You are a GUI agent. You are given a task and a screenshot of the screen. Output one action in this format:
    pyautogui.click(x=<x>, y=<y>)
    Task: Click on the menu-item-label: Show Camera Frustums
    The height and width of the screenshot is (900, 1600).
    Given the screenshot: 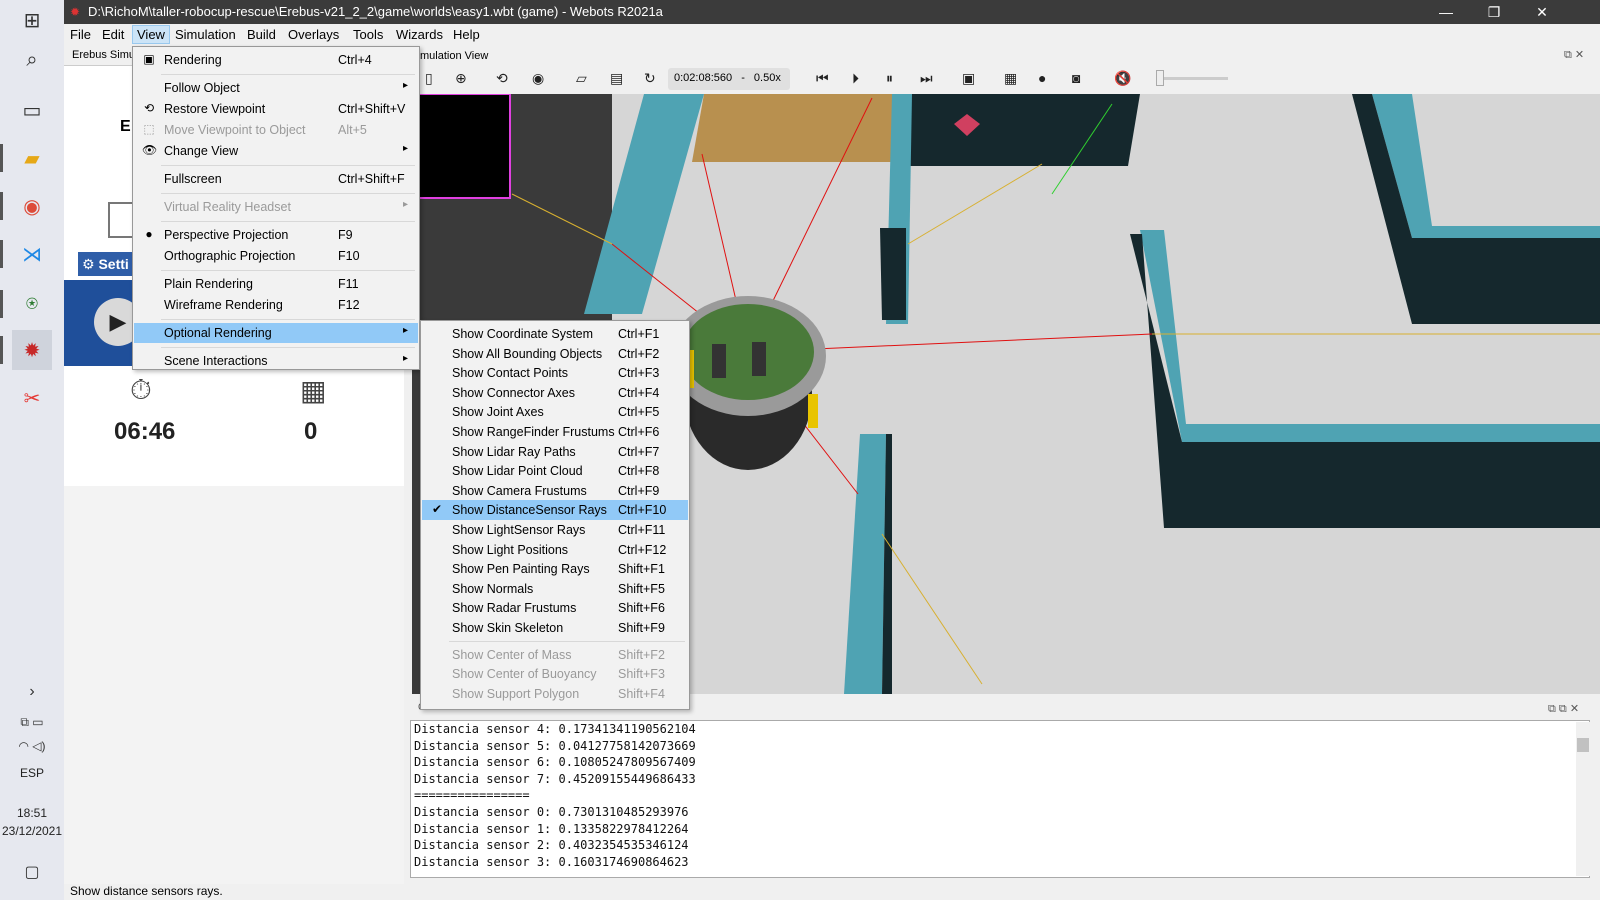 What is the action you would take?
    pyautogui.click(x=519, y=490)
    